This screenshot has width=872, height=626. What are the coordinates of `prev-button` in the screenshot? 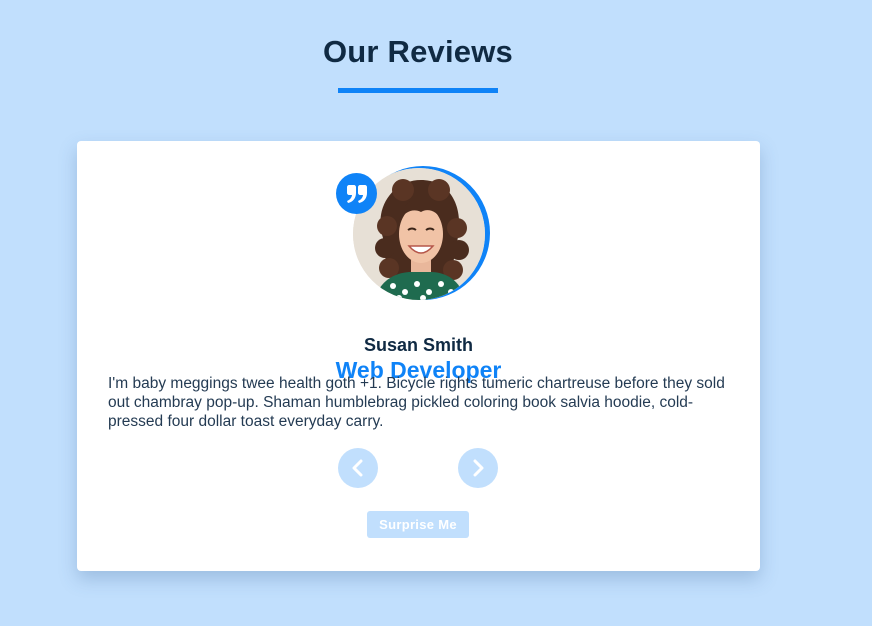 It's located at (358, 468).